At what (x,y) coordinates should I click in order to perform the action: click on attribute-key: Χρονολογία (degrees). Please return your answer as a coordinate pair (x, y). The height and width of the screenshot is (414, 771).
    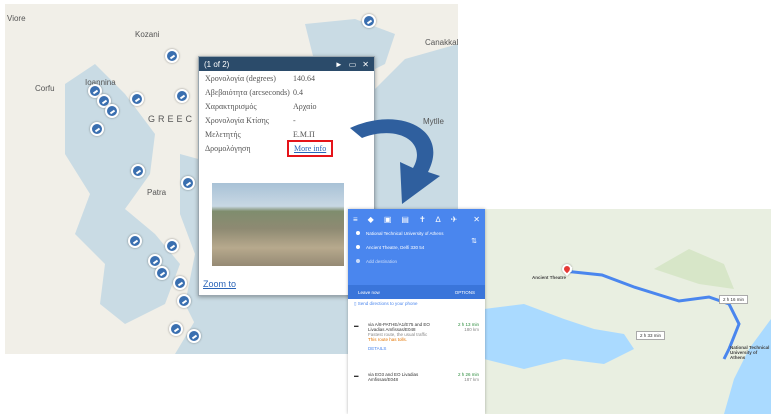
    Looking at the image, I should click on (240, 78).